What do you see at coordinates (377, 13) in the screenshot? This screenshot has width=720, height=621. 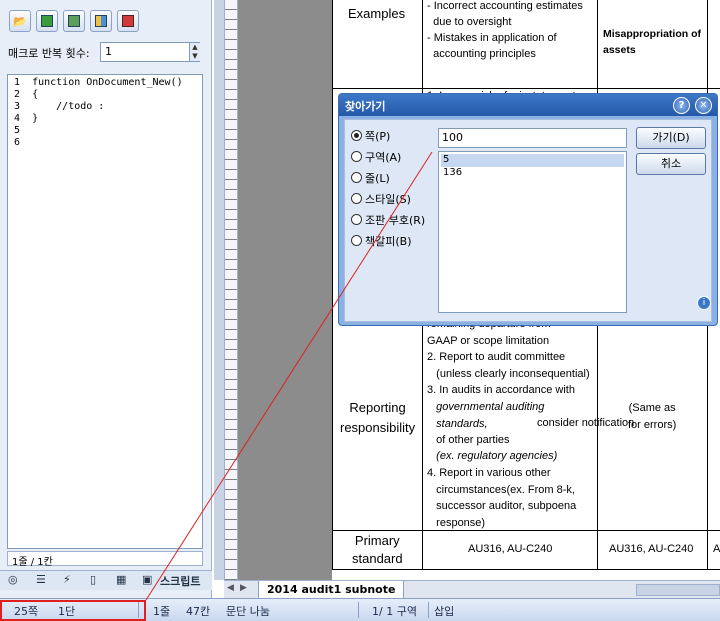 I see `row-label-examples: Examples` at bounding box center [377, 13].